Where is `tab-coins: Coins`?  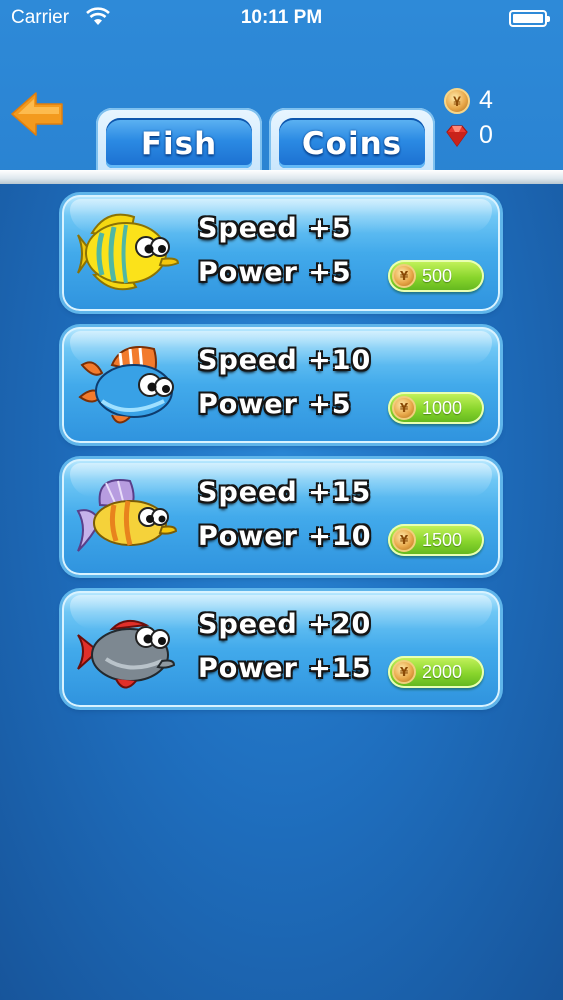 tab-coins: Coins is located at coordinates (352, 141).